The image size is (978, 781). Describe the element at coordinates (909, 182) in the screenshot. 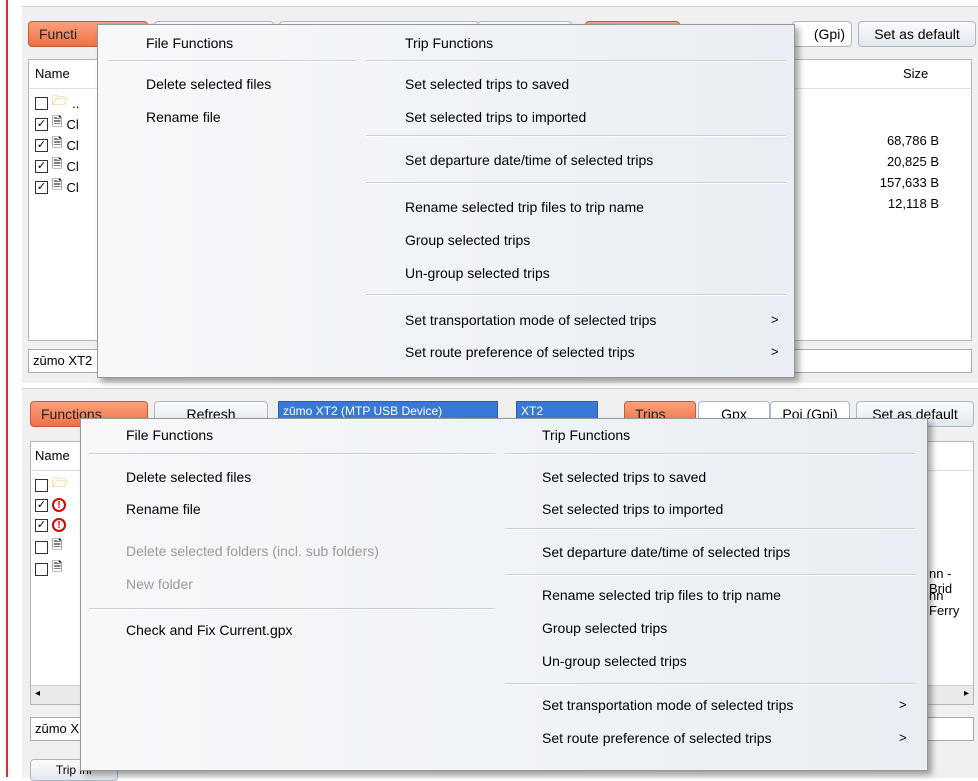

I see `file-size: 157,633 B` at that location.